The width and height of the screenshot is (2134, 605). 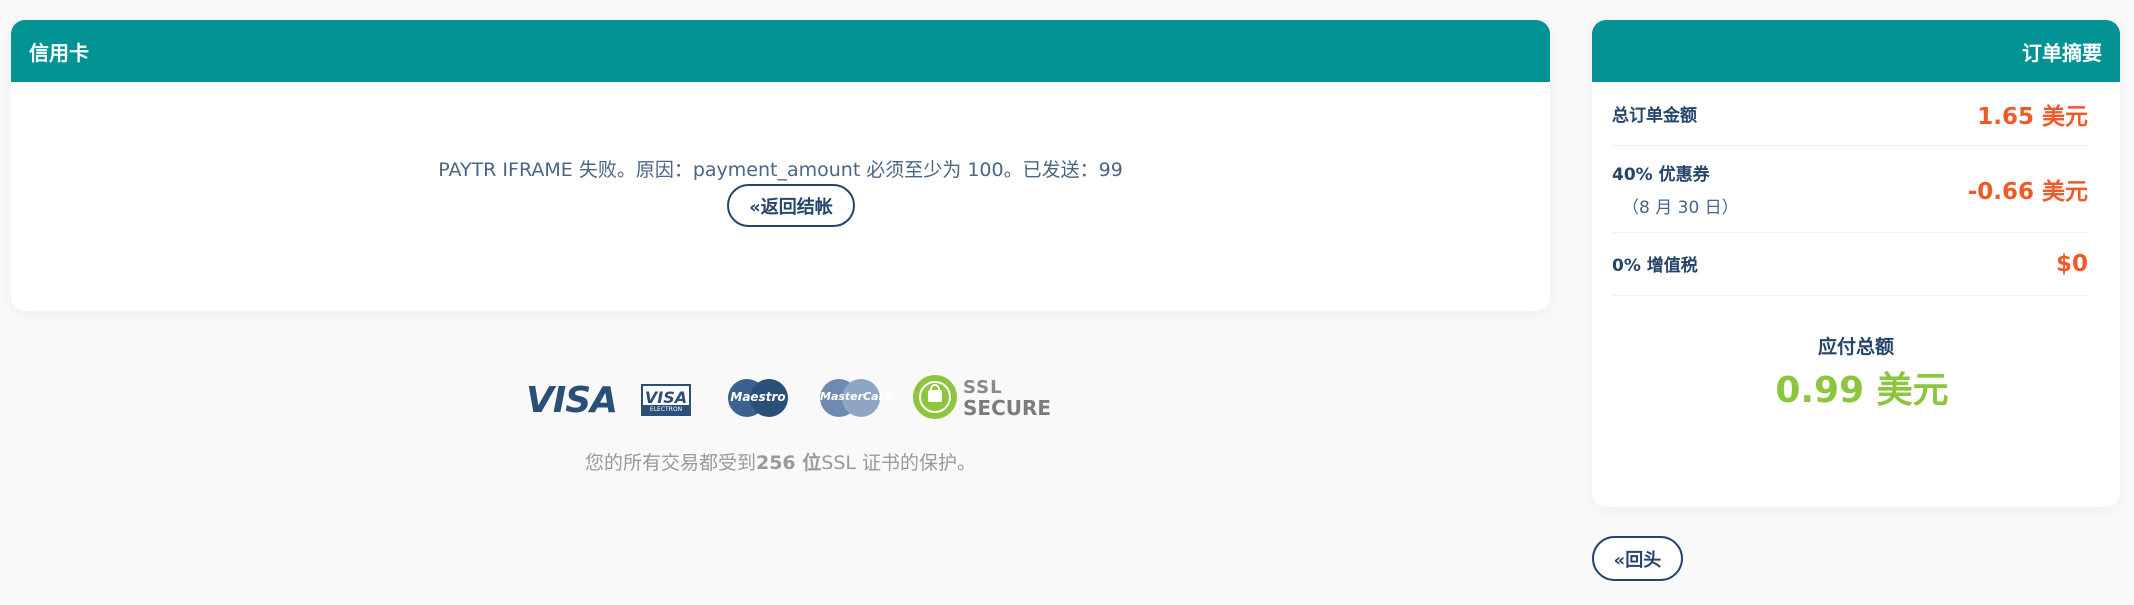 I want to click on maestro-logo: Maestro, so click(x=758, y=398).